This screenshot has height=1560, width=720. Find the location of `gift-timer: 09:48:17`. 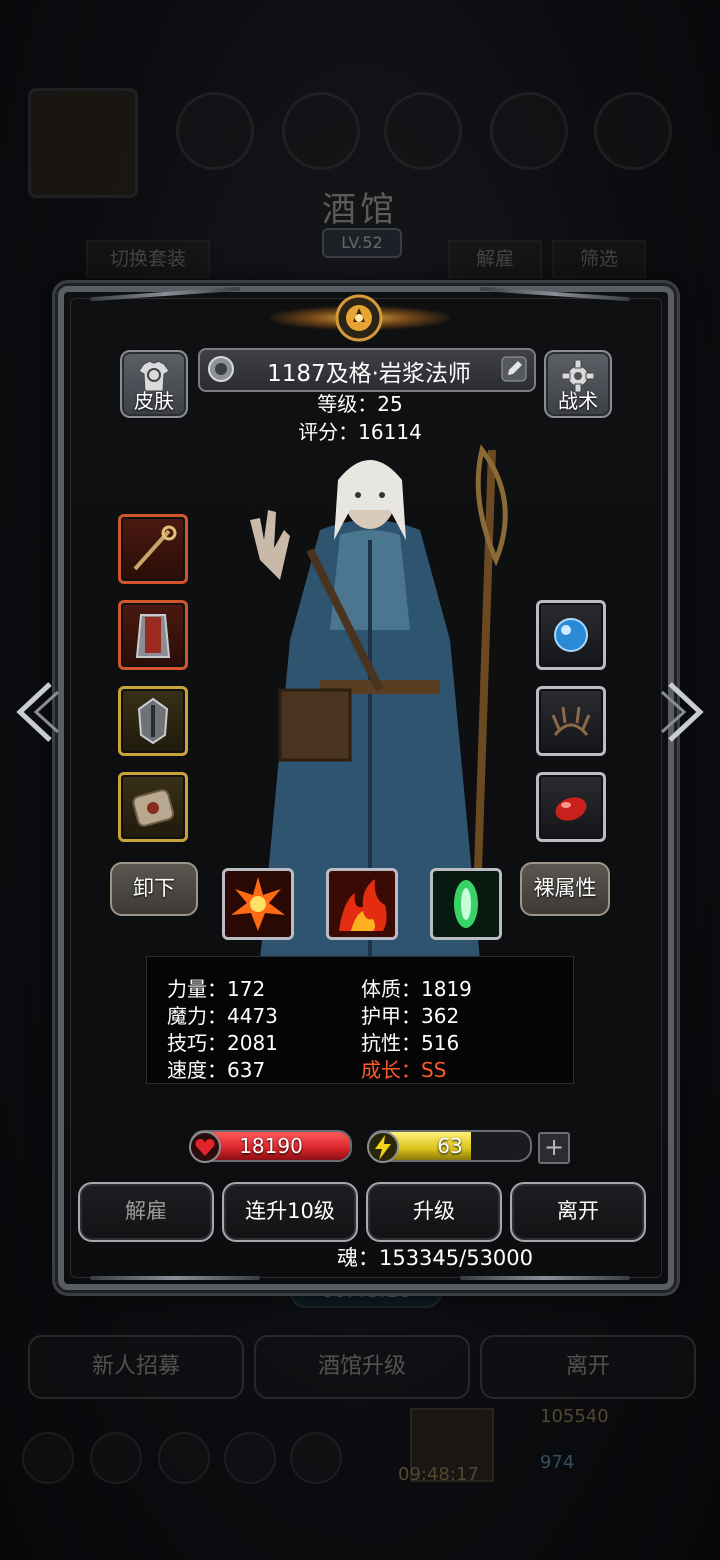

gift-timer: 09:48:17 is located at coordinates (438, 1474).